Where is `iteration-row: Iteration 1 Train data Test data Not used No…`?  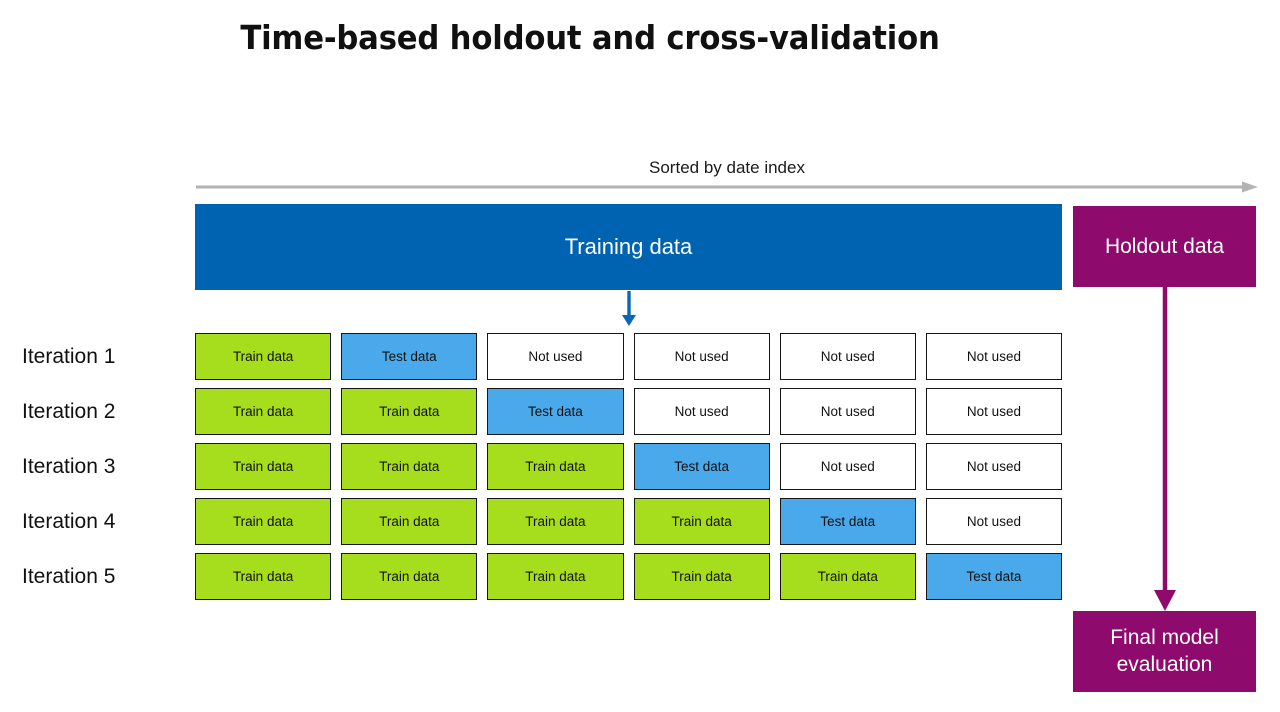
iteration-row: Iteration 1 Train data Test data Not used No… is located at coordinates (531, 356).